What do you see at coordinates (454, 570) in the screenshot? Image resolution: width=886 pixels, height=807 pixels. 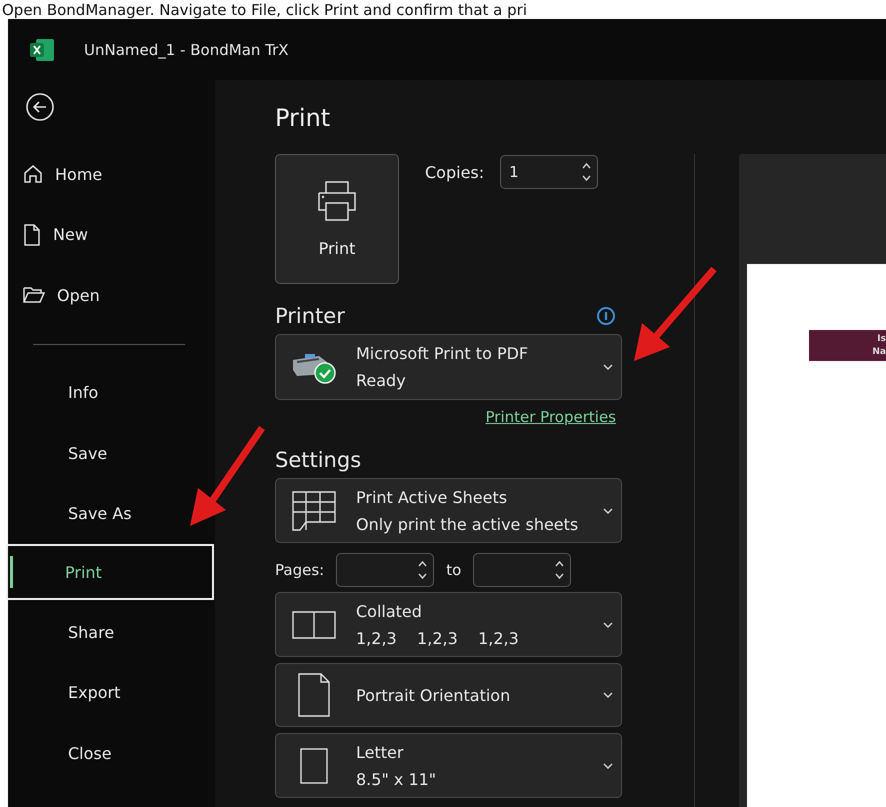 I see `to-label: to` at bounding box center [454, 570].